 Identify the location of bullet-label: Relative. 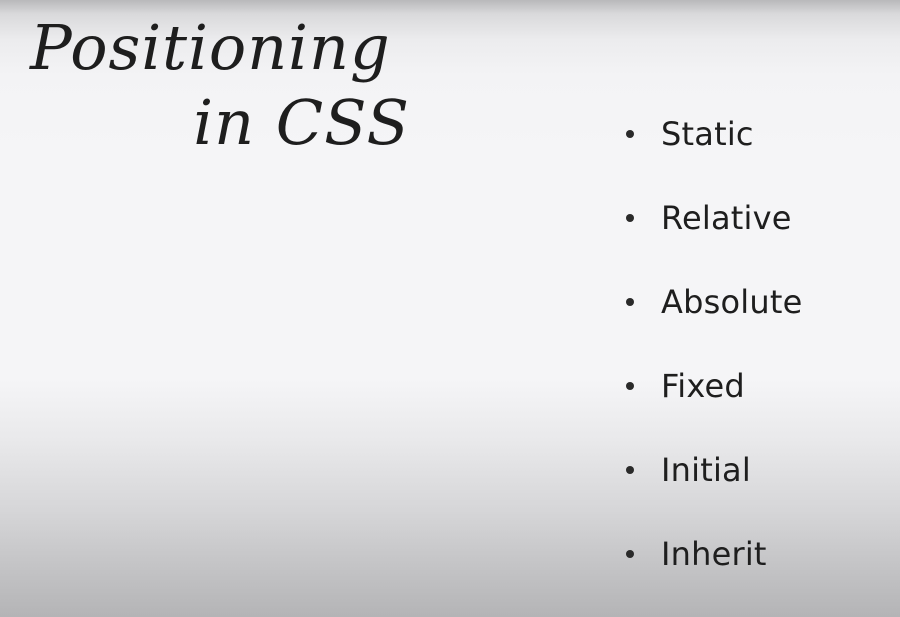
(726, 218).